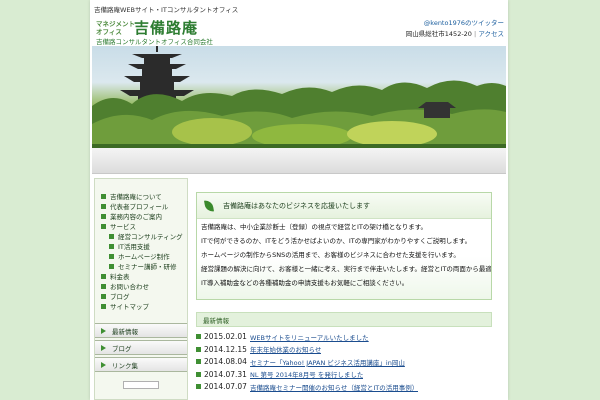 The width and height of the screenshot is (600, 400). I want to click on sidebar-item: ブログ, so click(141, 296).